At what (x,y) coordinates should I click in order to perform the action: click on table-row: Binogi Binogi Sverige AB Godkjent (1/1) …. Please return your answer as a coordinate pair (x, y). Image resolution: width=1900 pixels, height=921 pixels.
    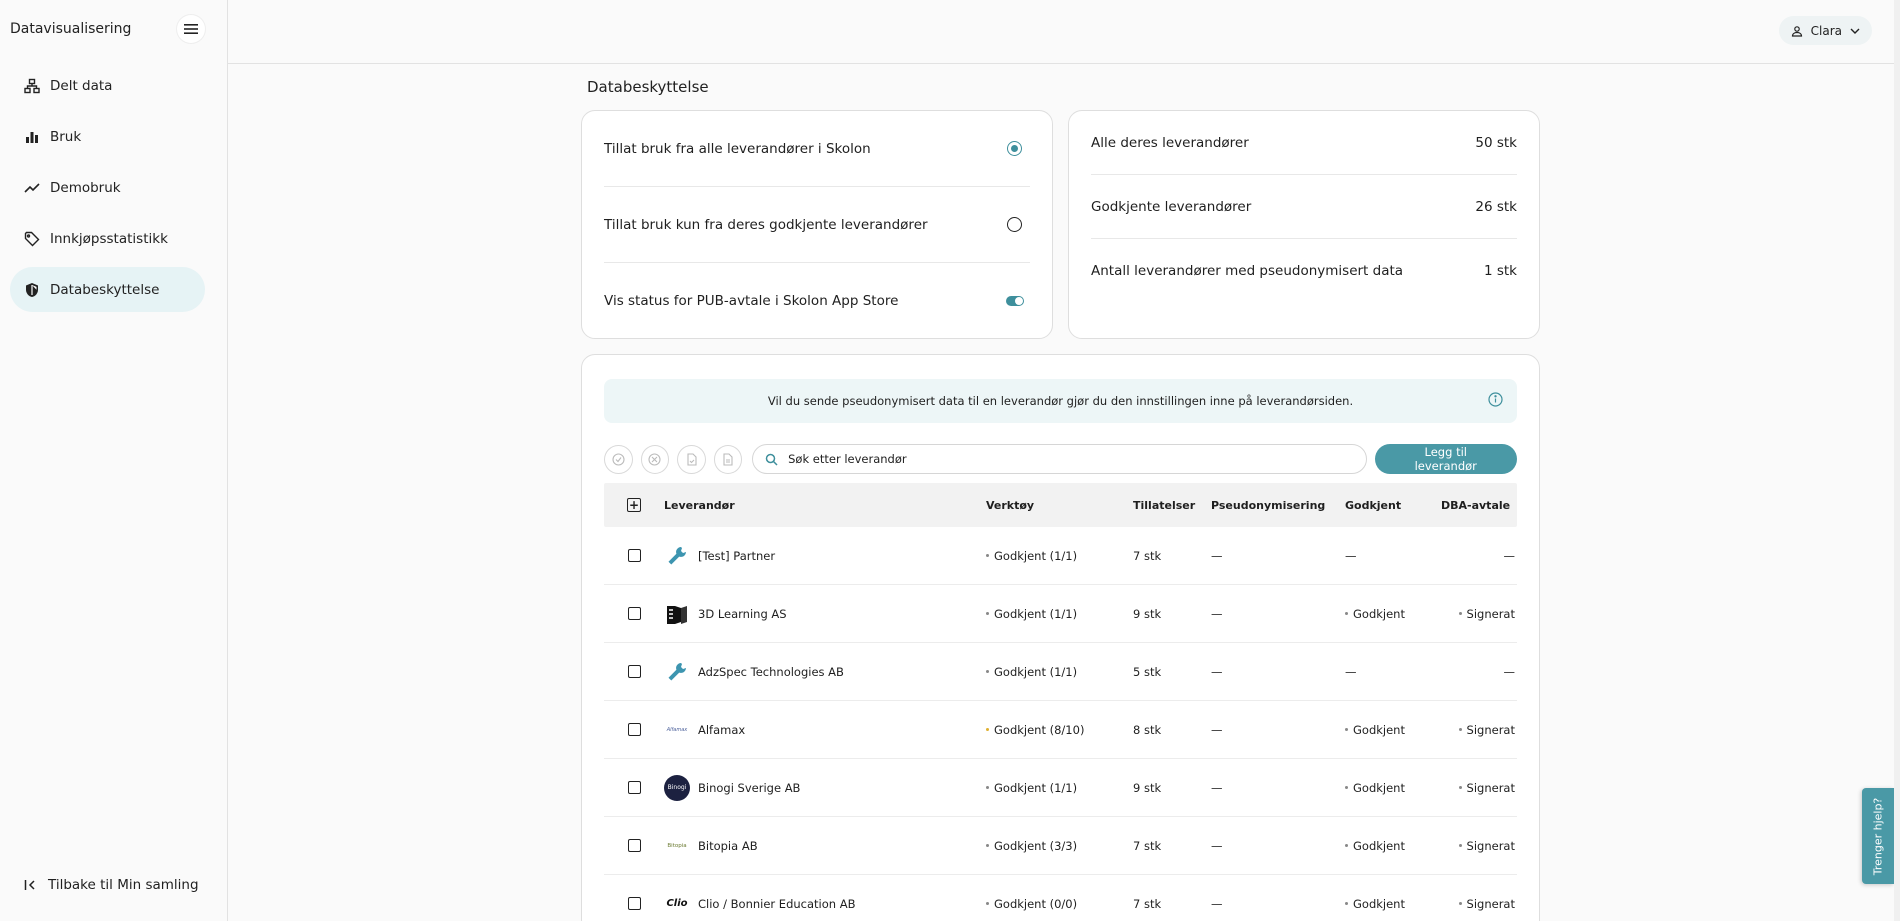
    Looking at the image, I should click on (1060, 788).